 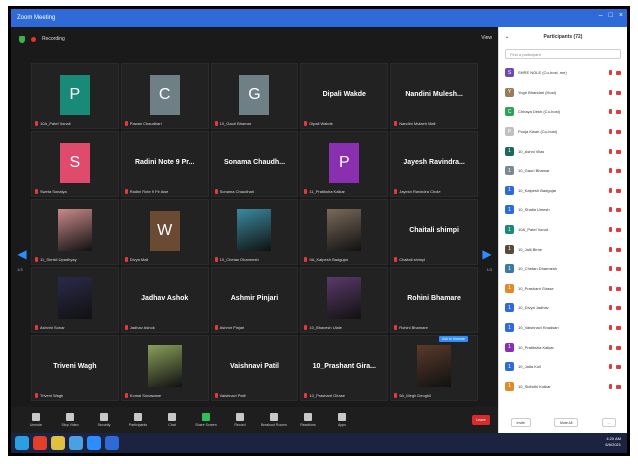 What do you see at coordinates (342, 420) in the screenshot?
I see `toolbar-apps-button: Apps` at bounding box center [342, 420].